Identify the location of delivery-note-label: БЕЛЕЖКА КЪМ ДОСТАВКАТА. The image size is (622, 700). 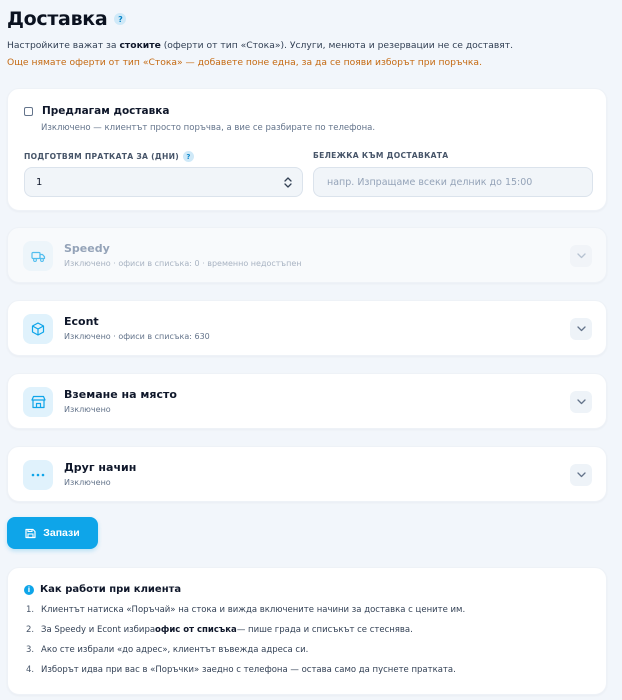
(381, 155).